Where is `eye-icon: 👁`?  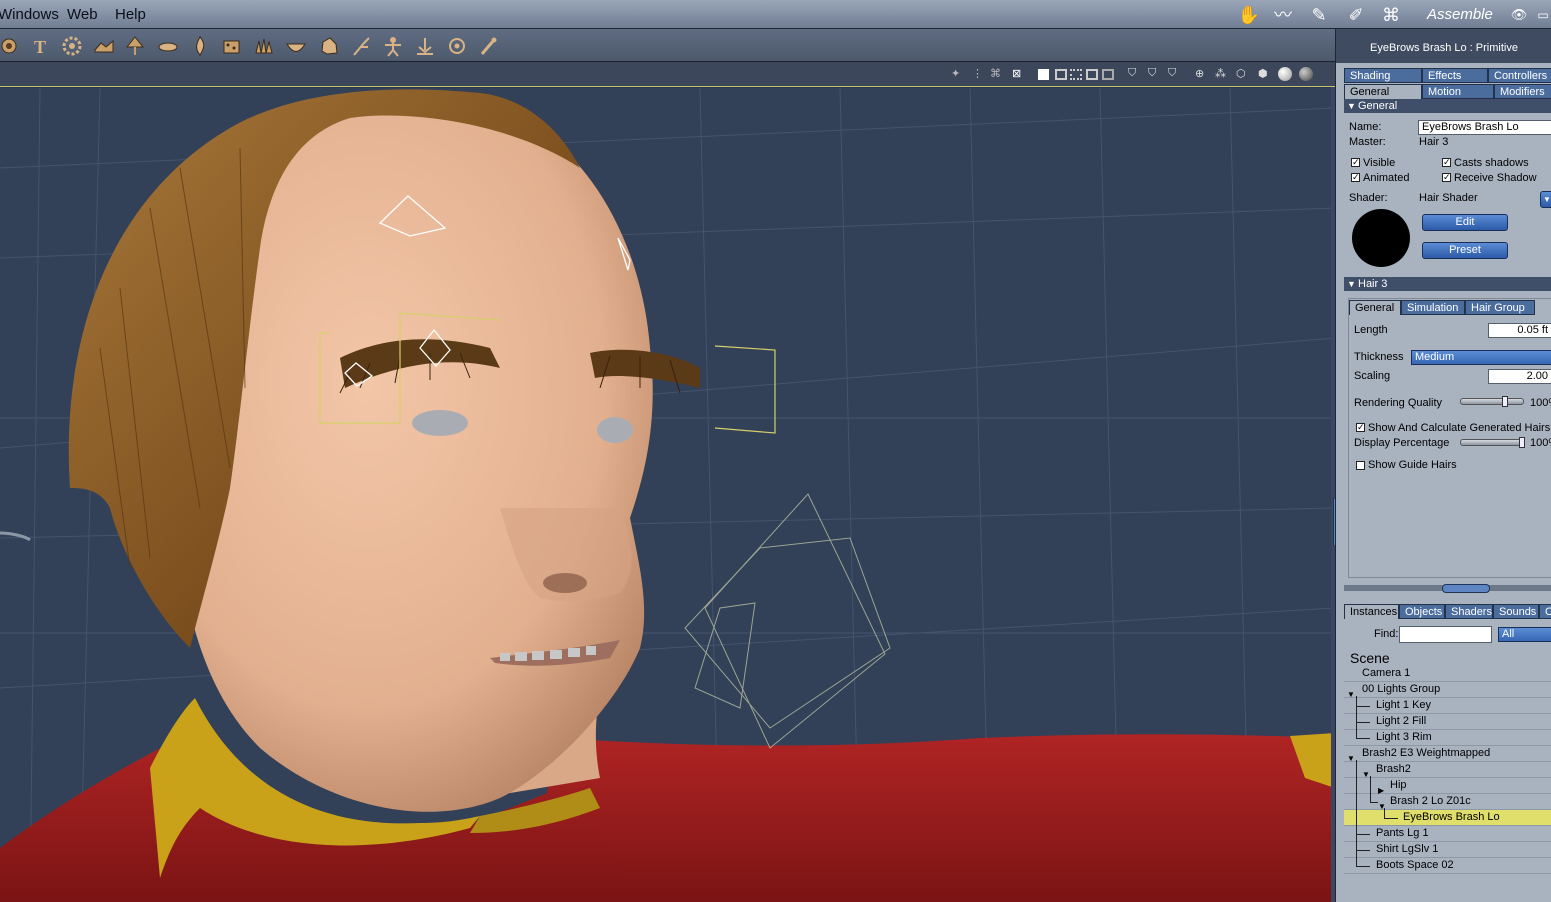 eye-icon: 👁 is located at coordinates (1519, 15).